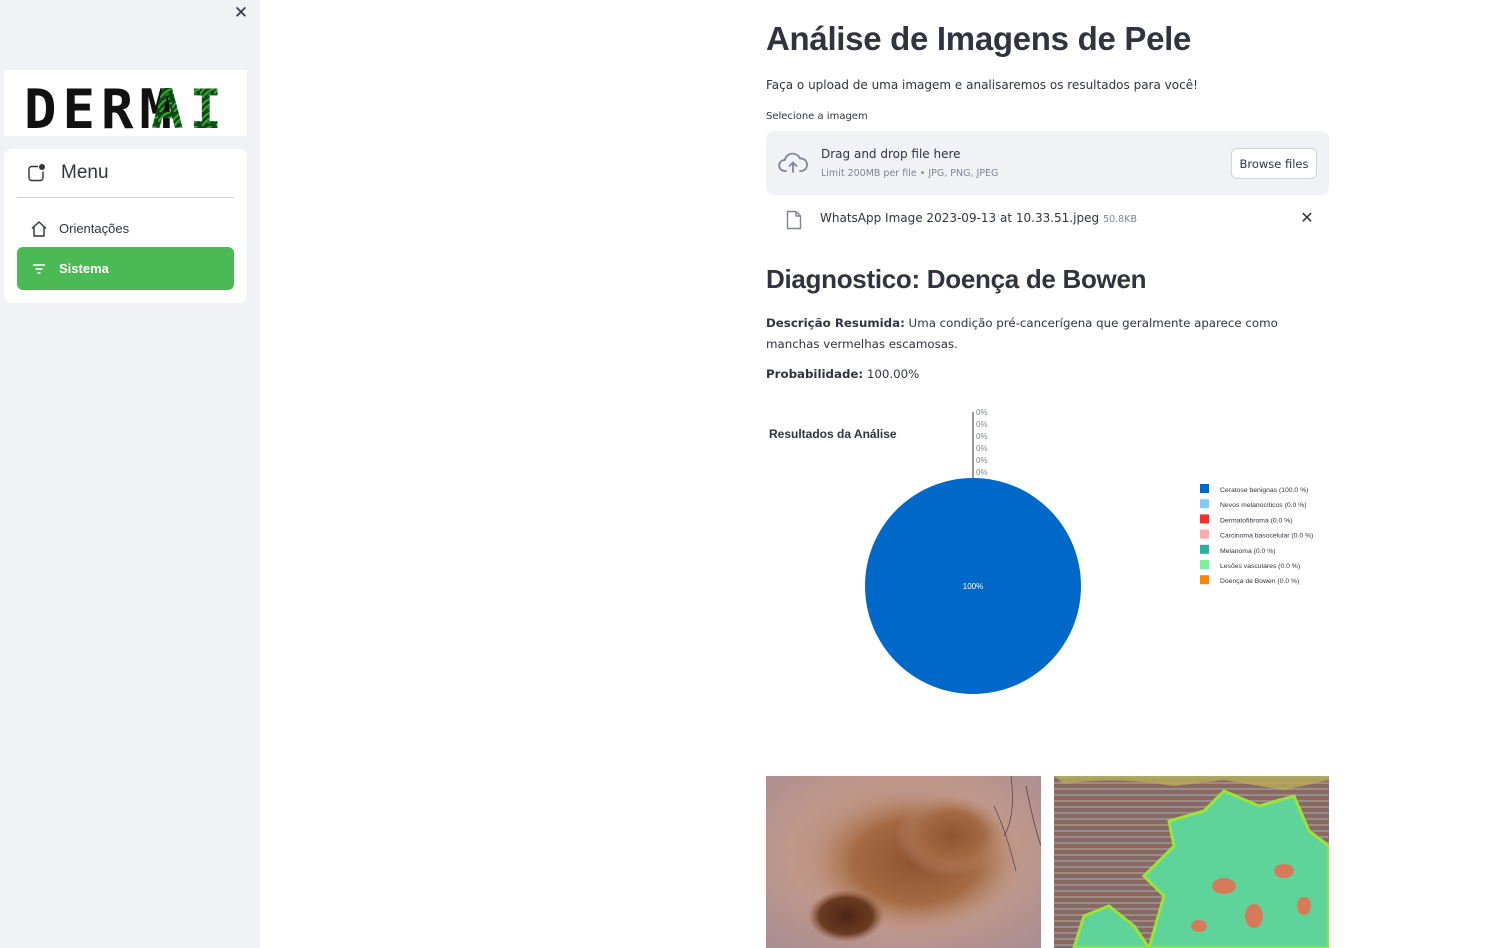 The height and width of the screenshot is (948, 1504). Describe the element at coordinates (833, 434) in the screenshot. I see `chart-title: Resultados da Análise` at that location.